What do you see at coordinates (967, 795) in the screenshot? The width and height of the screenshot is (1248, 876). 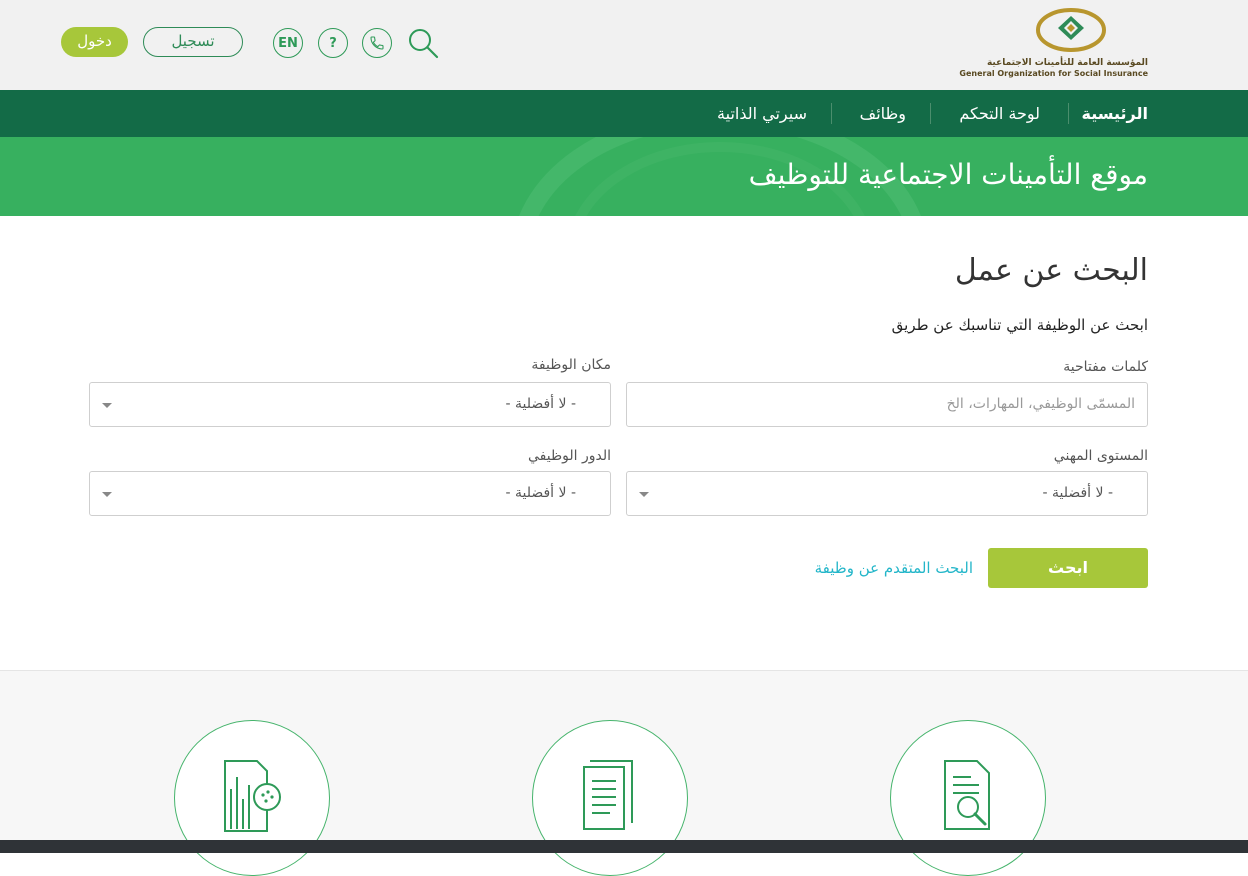 I see `document-search-icon` at bounding box center [967, 795].